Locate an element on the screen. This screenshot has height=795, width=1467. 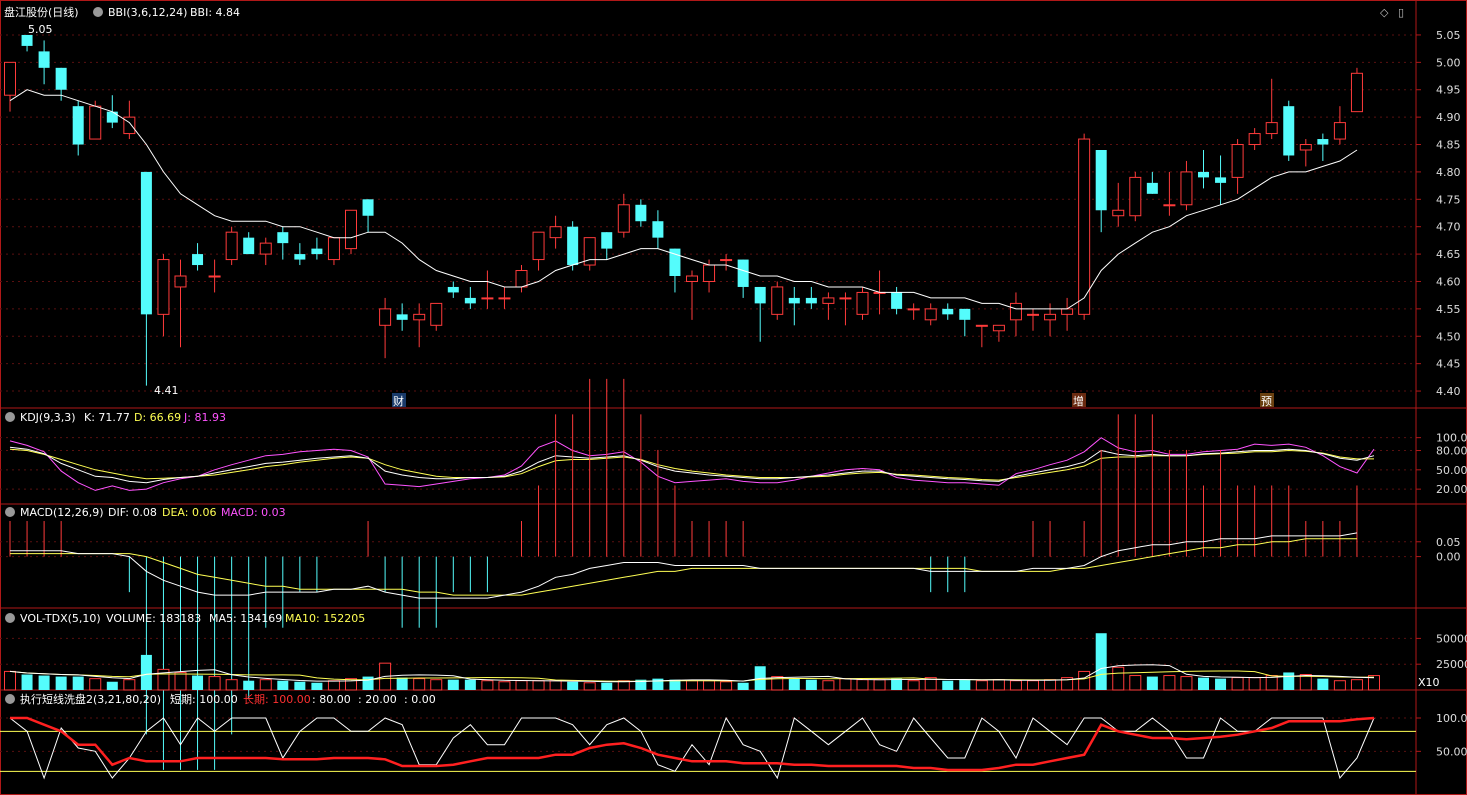
vol-ma10: MA10: 152205 is located at coordinates (325, 618).